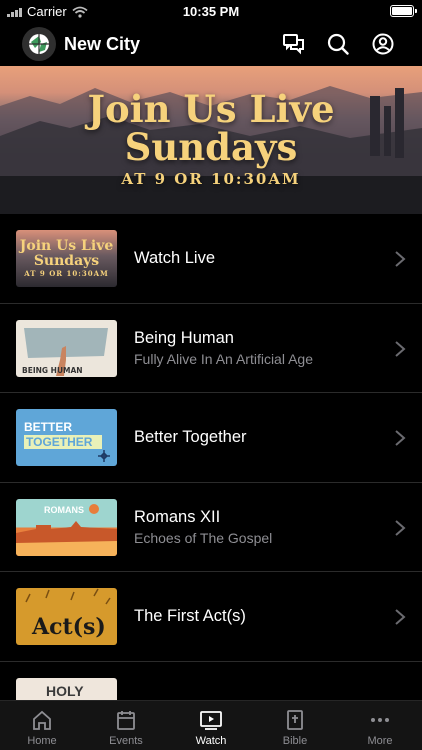  Describe the element at coordinates (190, 436) in the screenshot. I see `list-item-title: Better Together` at that location.